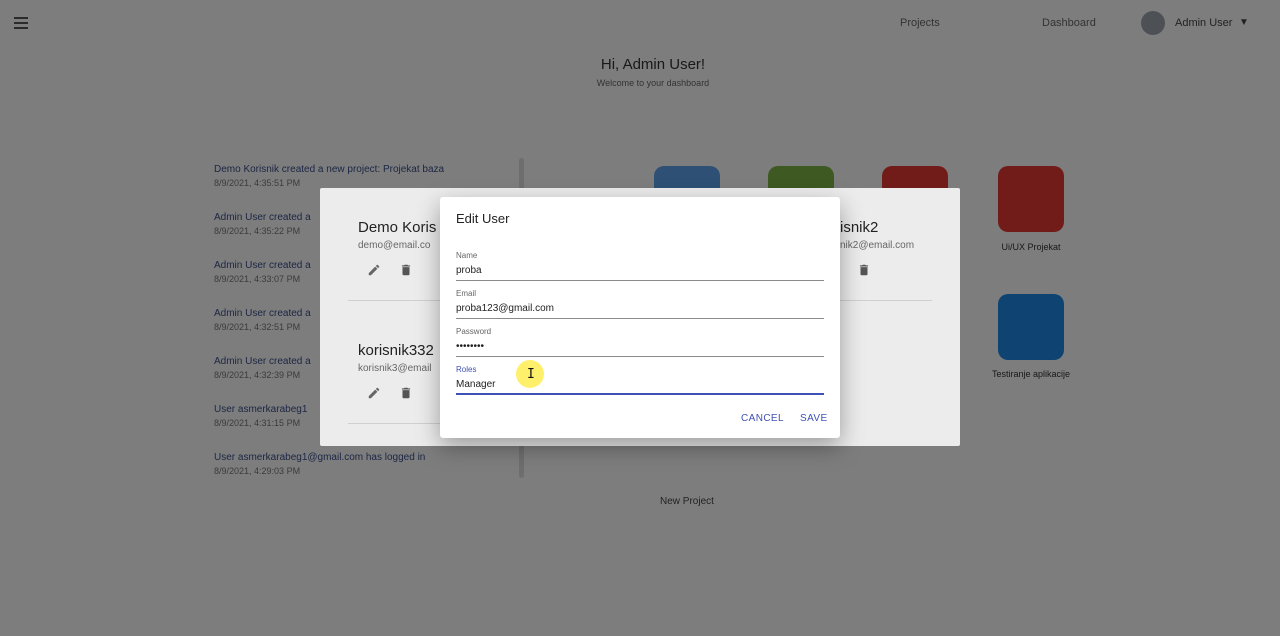 The height and width of the screenshot is (636, 1280). What do you see at coordinates (397, 227) in the screenshot?
I see `user-card-name: Demo Koris` at bounding box center [397, 227].